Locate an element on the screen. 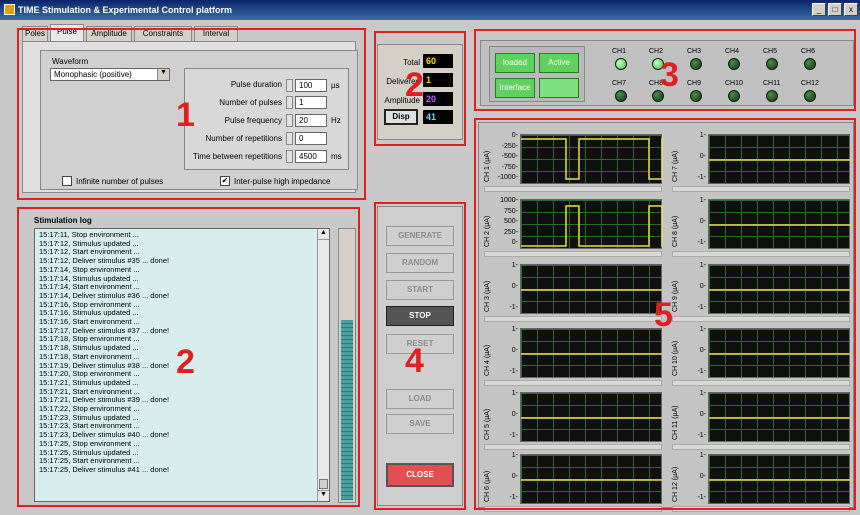 The width and height of the screenshot is (860, 515). channel-label-7: CH7 is located at coordinates (619, 83).